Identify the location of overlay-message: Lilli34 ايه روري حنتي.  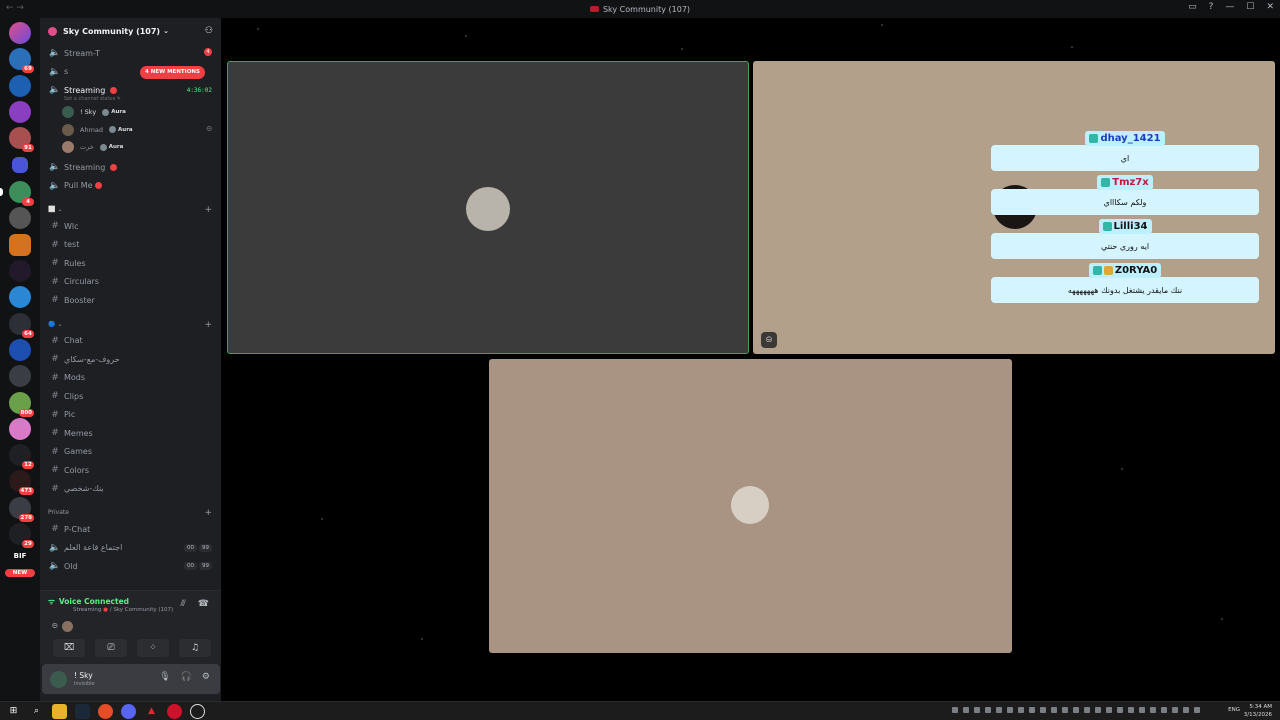
(1125, 239).